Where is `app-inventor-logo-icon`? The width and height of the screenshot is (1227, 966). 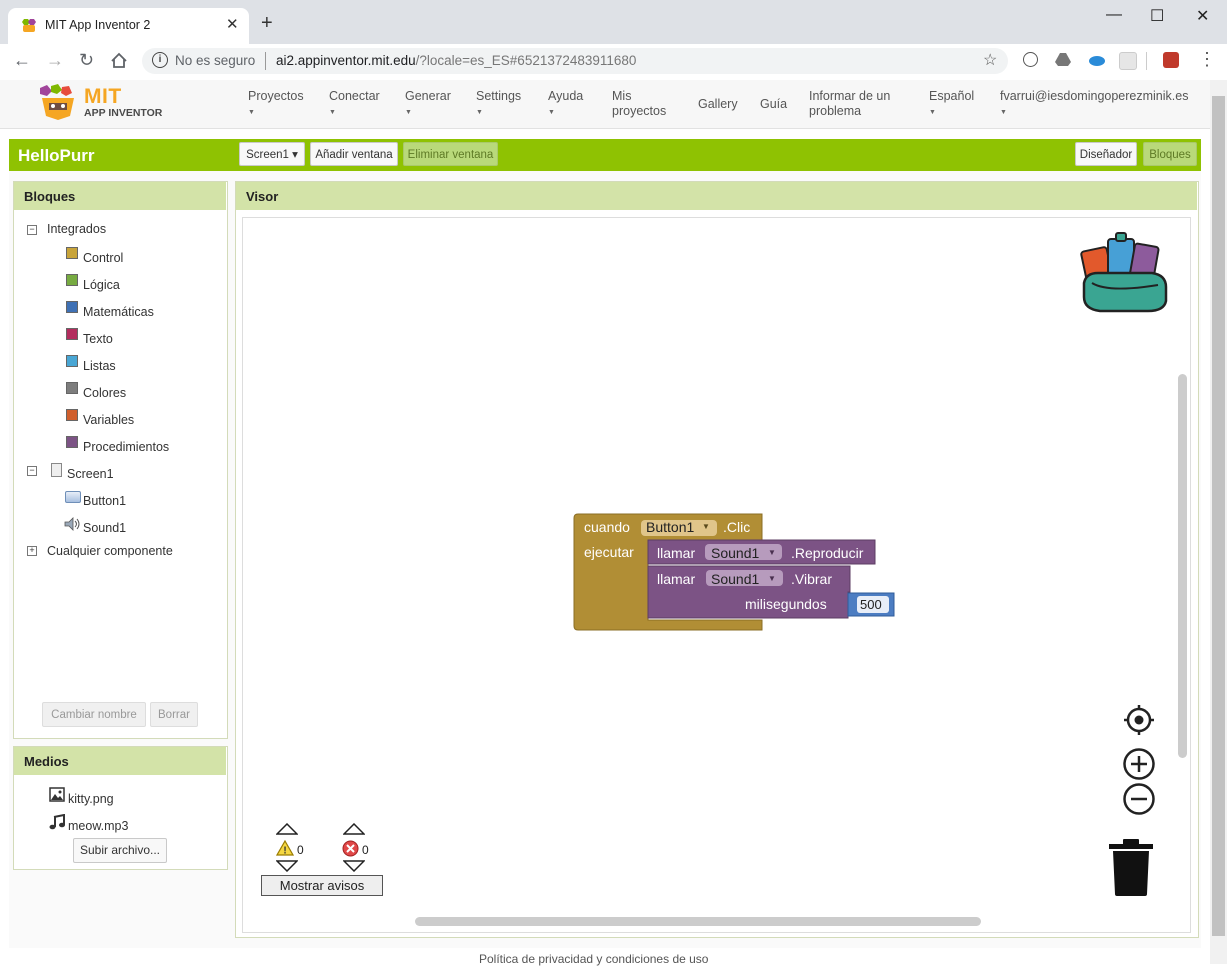 app-inventor-logo-icon is located at coordinates (58, 102).